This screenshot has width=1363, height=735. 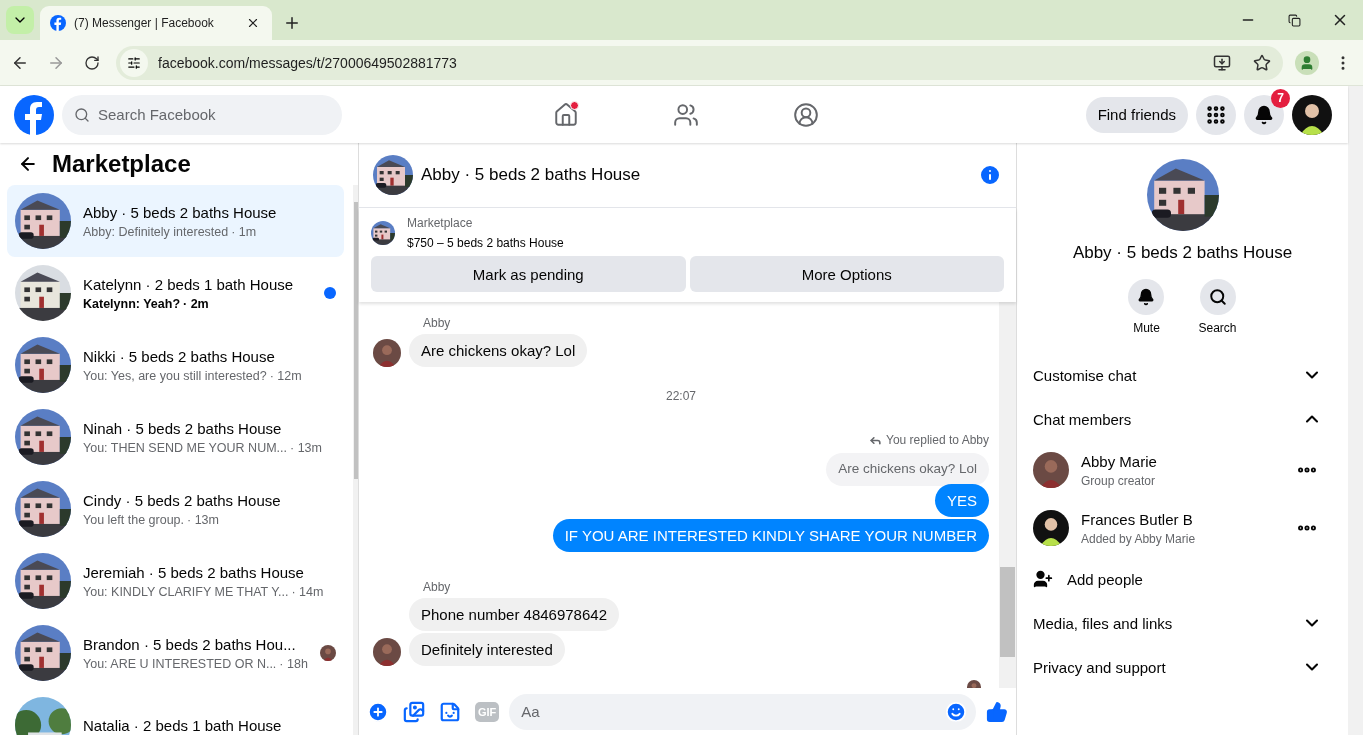 I want to click on section-header: Customise chat, so click(x=1182, y=375).